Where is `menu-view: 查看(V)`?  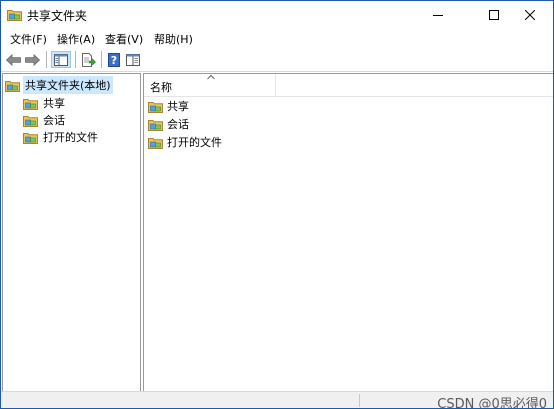
menu-view: 查看(V) is located at coordinates (124, 39).